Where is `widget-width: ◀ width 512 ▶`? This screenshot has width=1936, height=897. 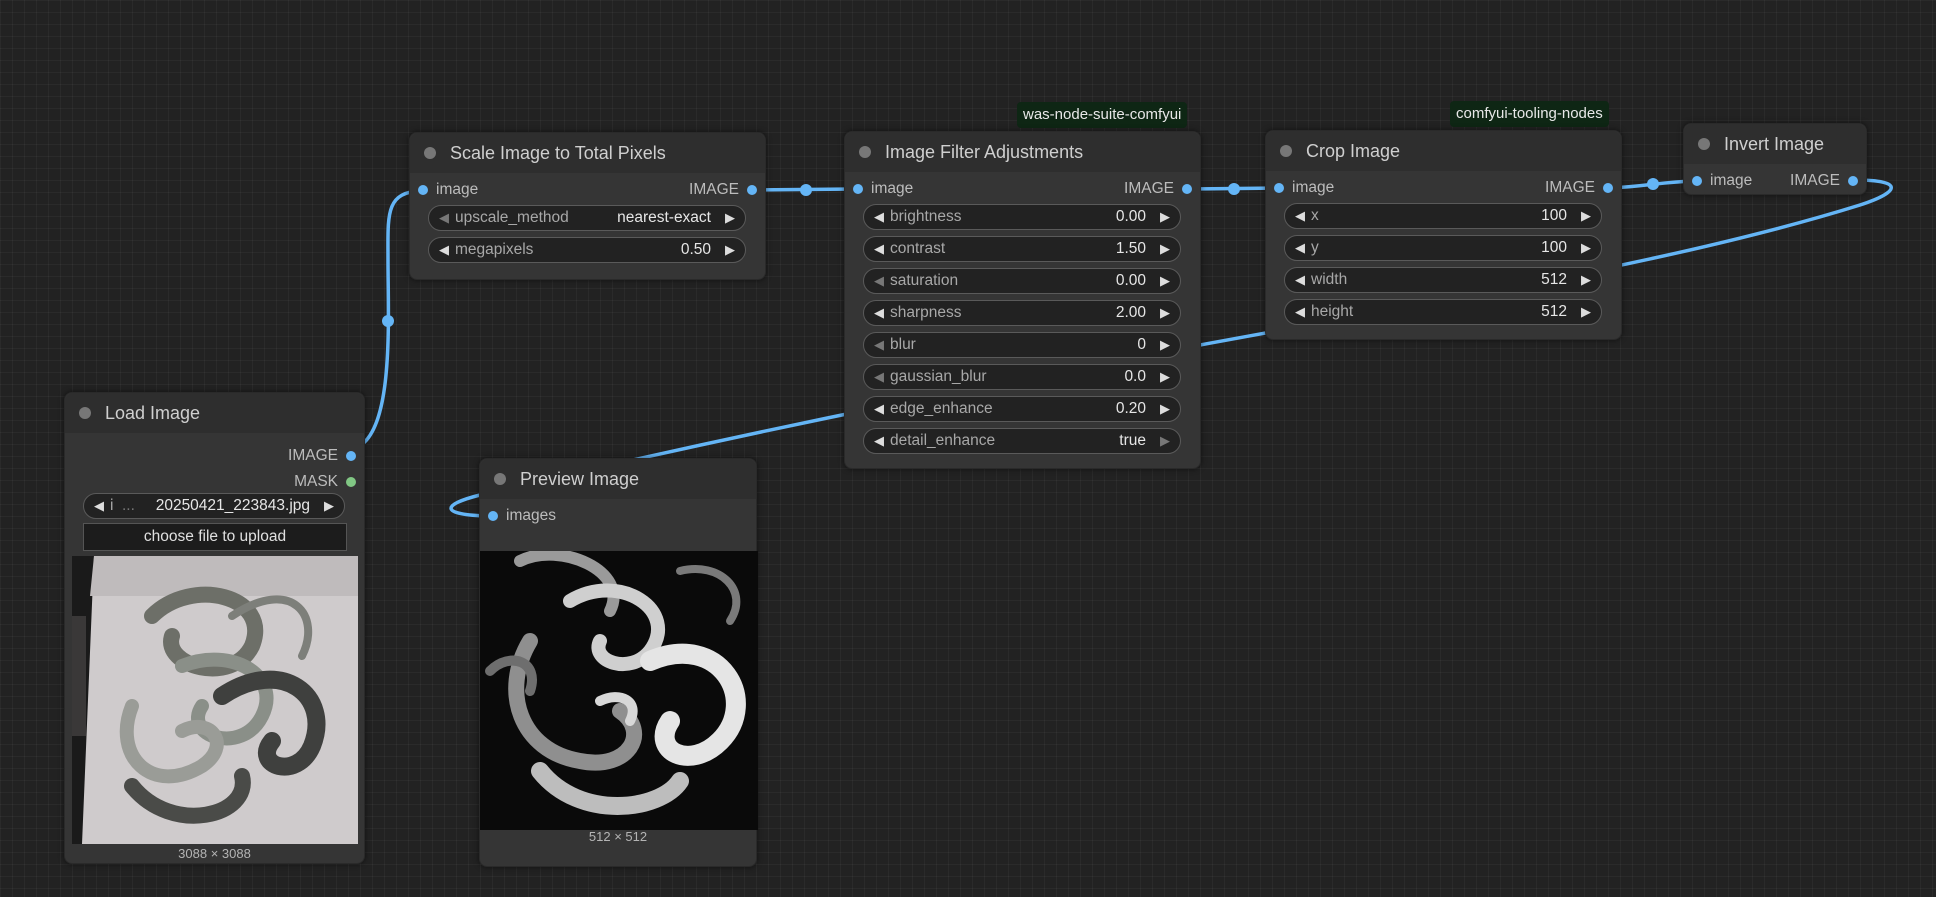
widget-width: ◀ width 512 ▶ is located at coordinates (1443, 280).